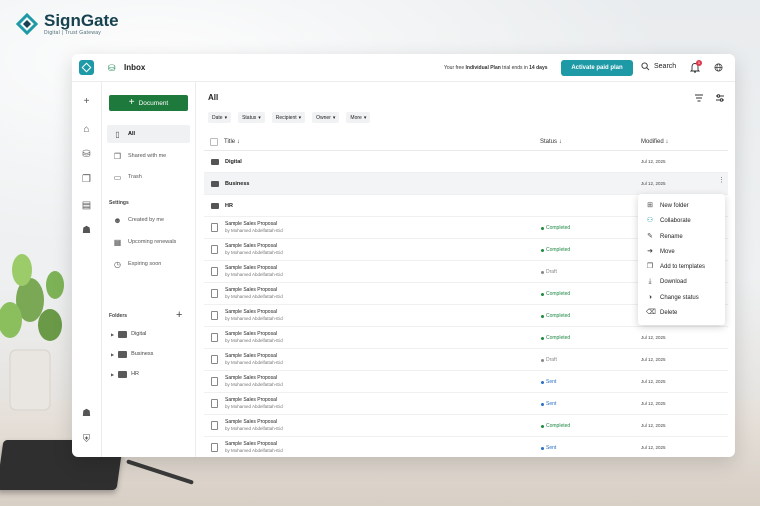 The height and width of the screenshot is (506, 760). Describe the element at coordinates (135, 374) in the screenshot. I see `folder-label: HR` at that location.